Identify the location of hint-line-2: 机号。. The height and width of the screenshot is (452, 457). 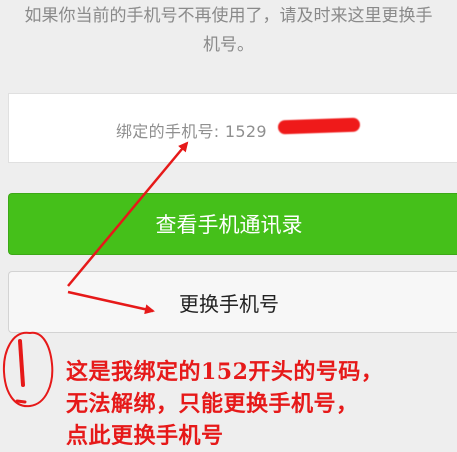
(228, 45).